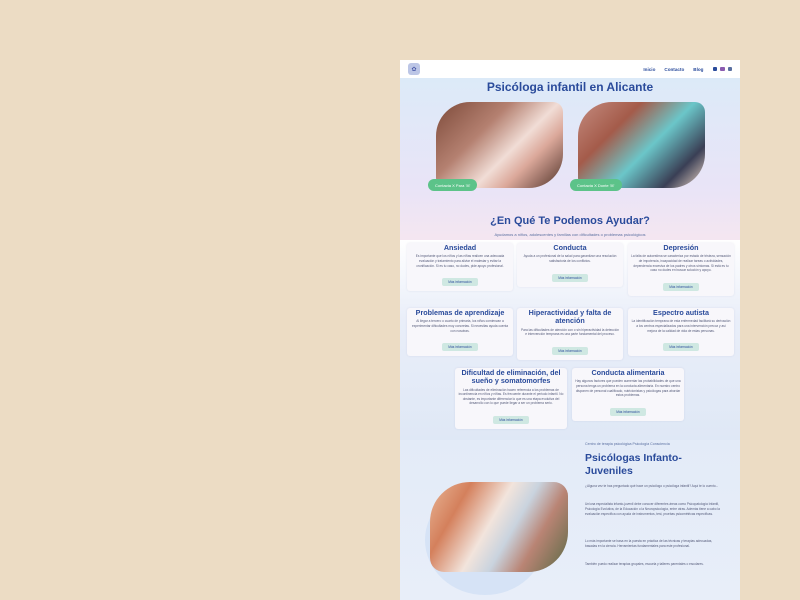 Image resolution: width=800 pixels, height=600 pixels. What do you see at coordinates (499, 527) in the screenshot?
I see `consultation-photo` at bounding box center [499, 527].